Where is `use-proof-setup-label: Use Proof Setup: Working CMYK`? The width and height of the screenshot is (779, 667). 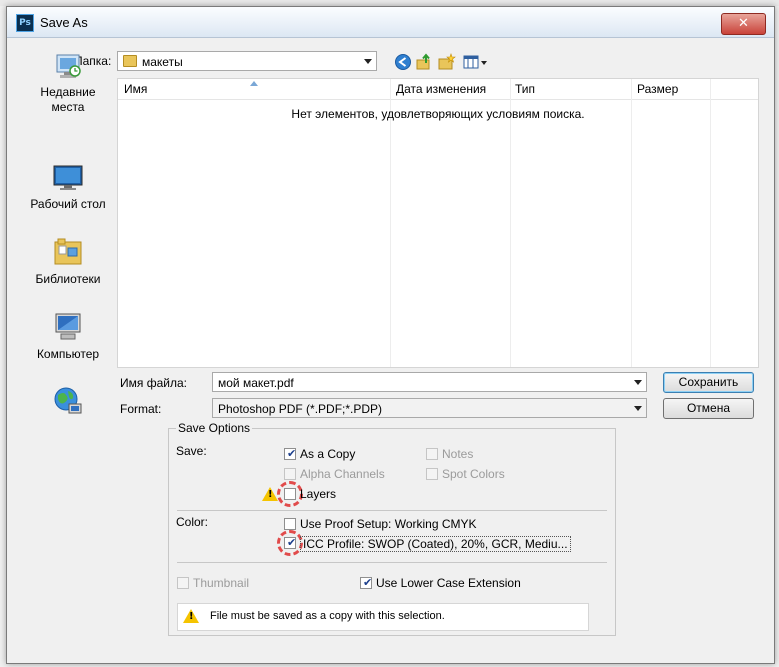 use-proof-setup-label: Use Proof Setup: Working CMYK is located at coordinates (388, 524).